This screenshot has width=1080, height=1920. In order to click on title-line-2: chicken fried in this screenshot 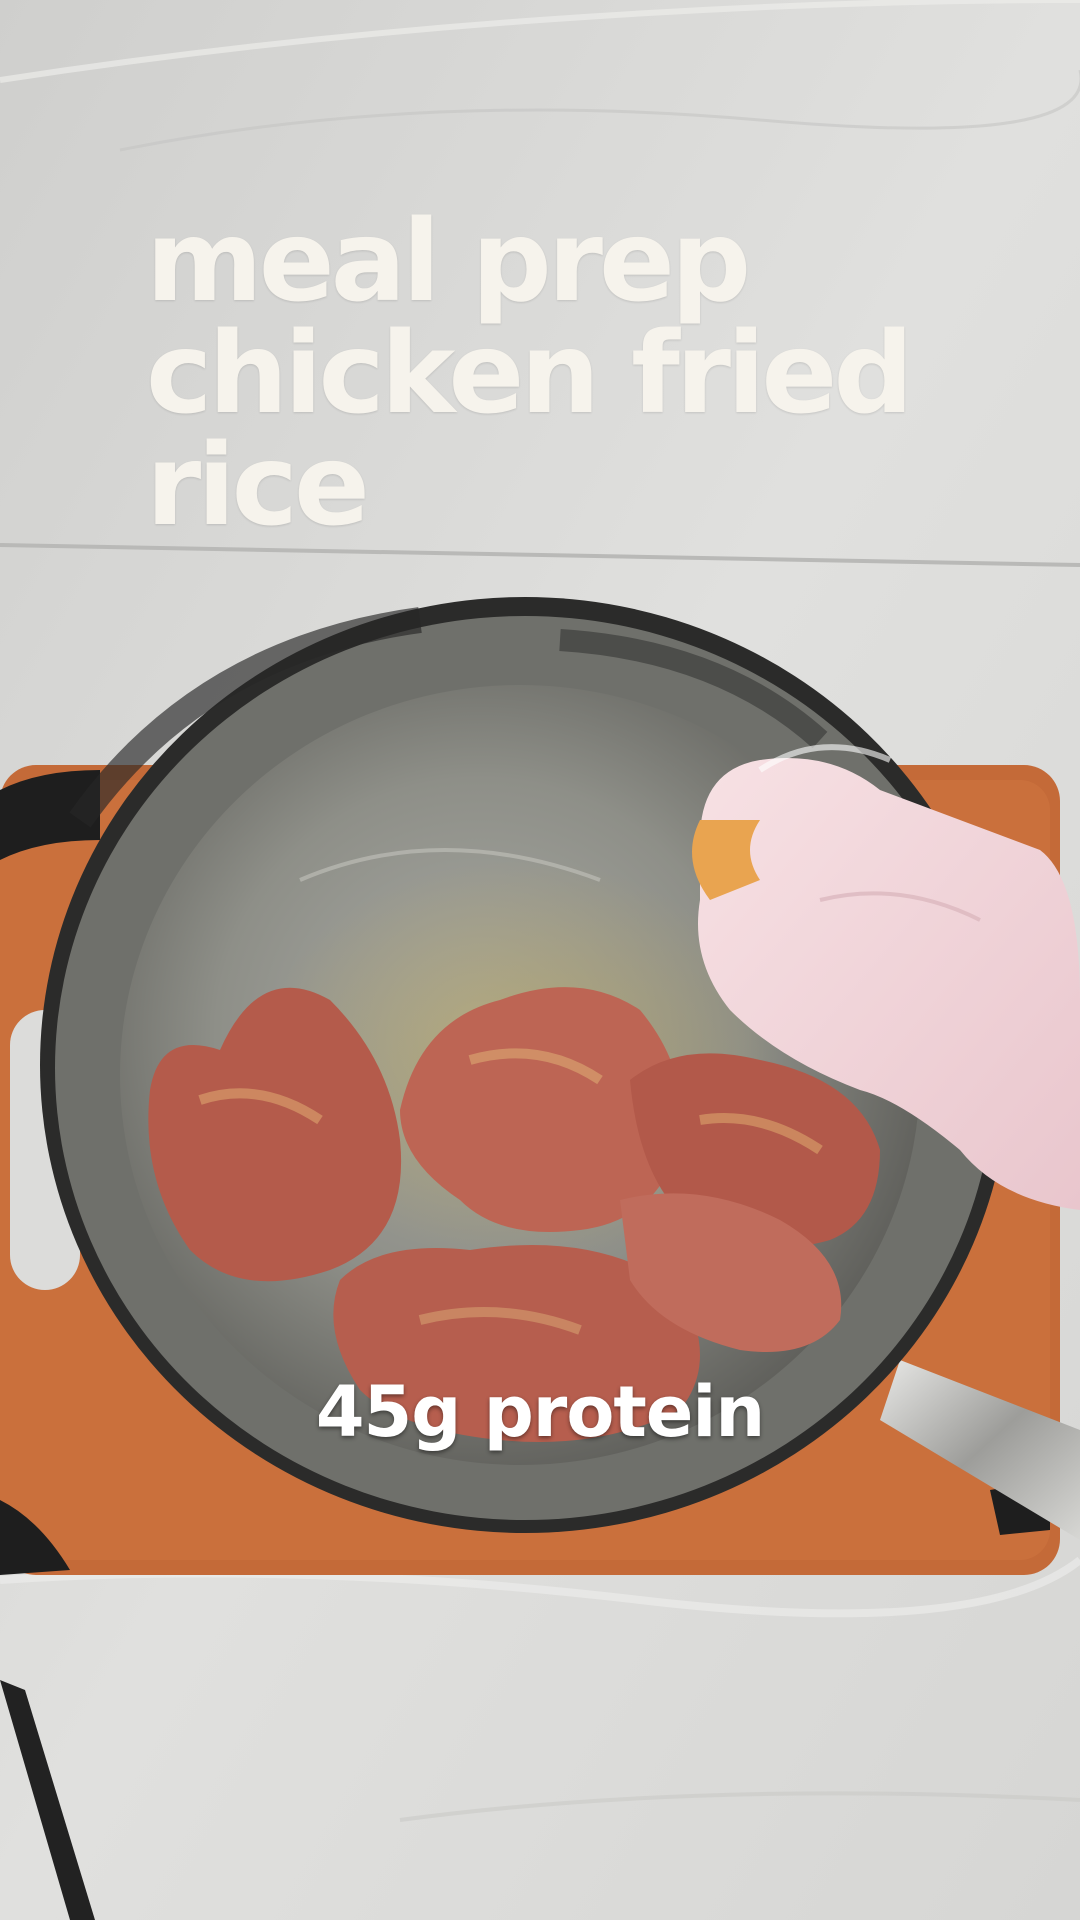, I will do `click(530, 374)`.